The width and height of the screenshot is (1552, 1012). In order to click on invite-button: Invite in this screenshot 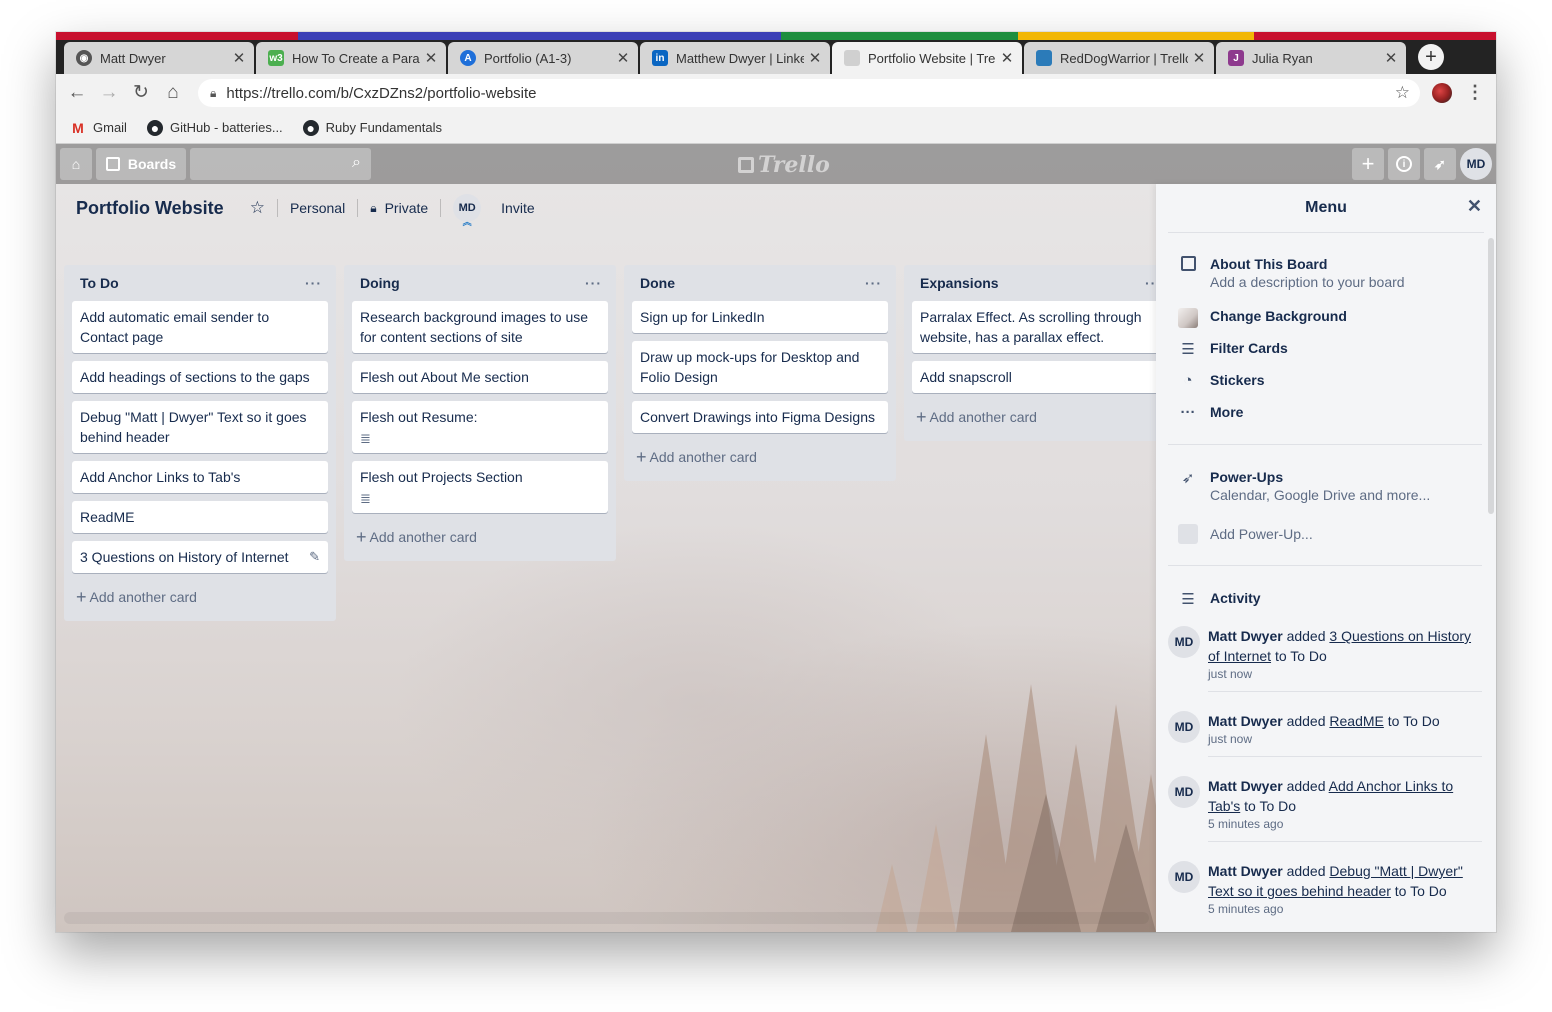, I will do `click(519, 208)`.